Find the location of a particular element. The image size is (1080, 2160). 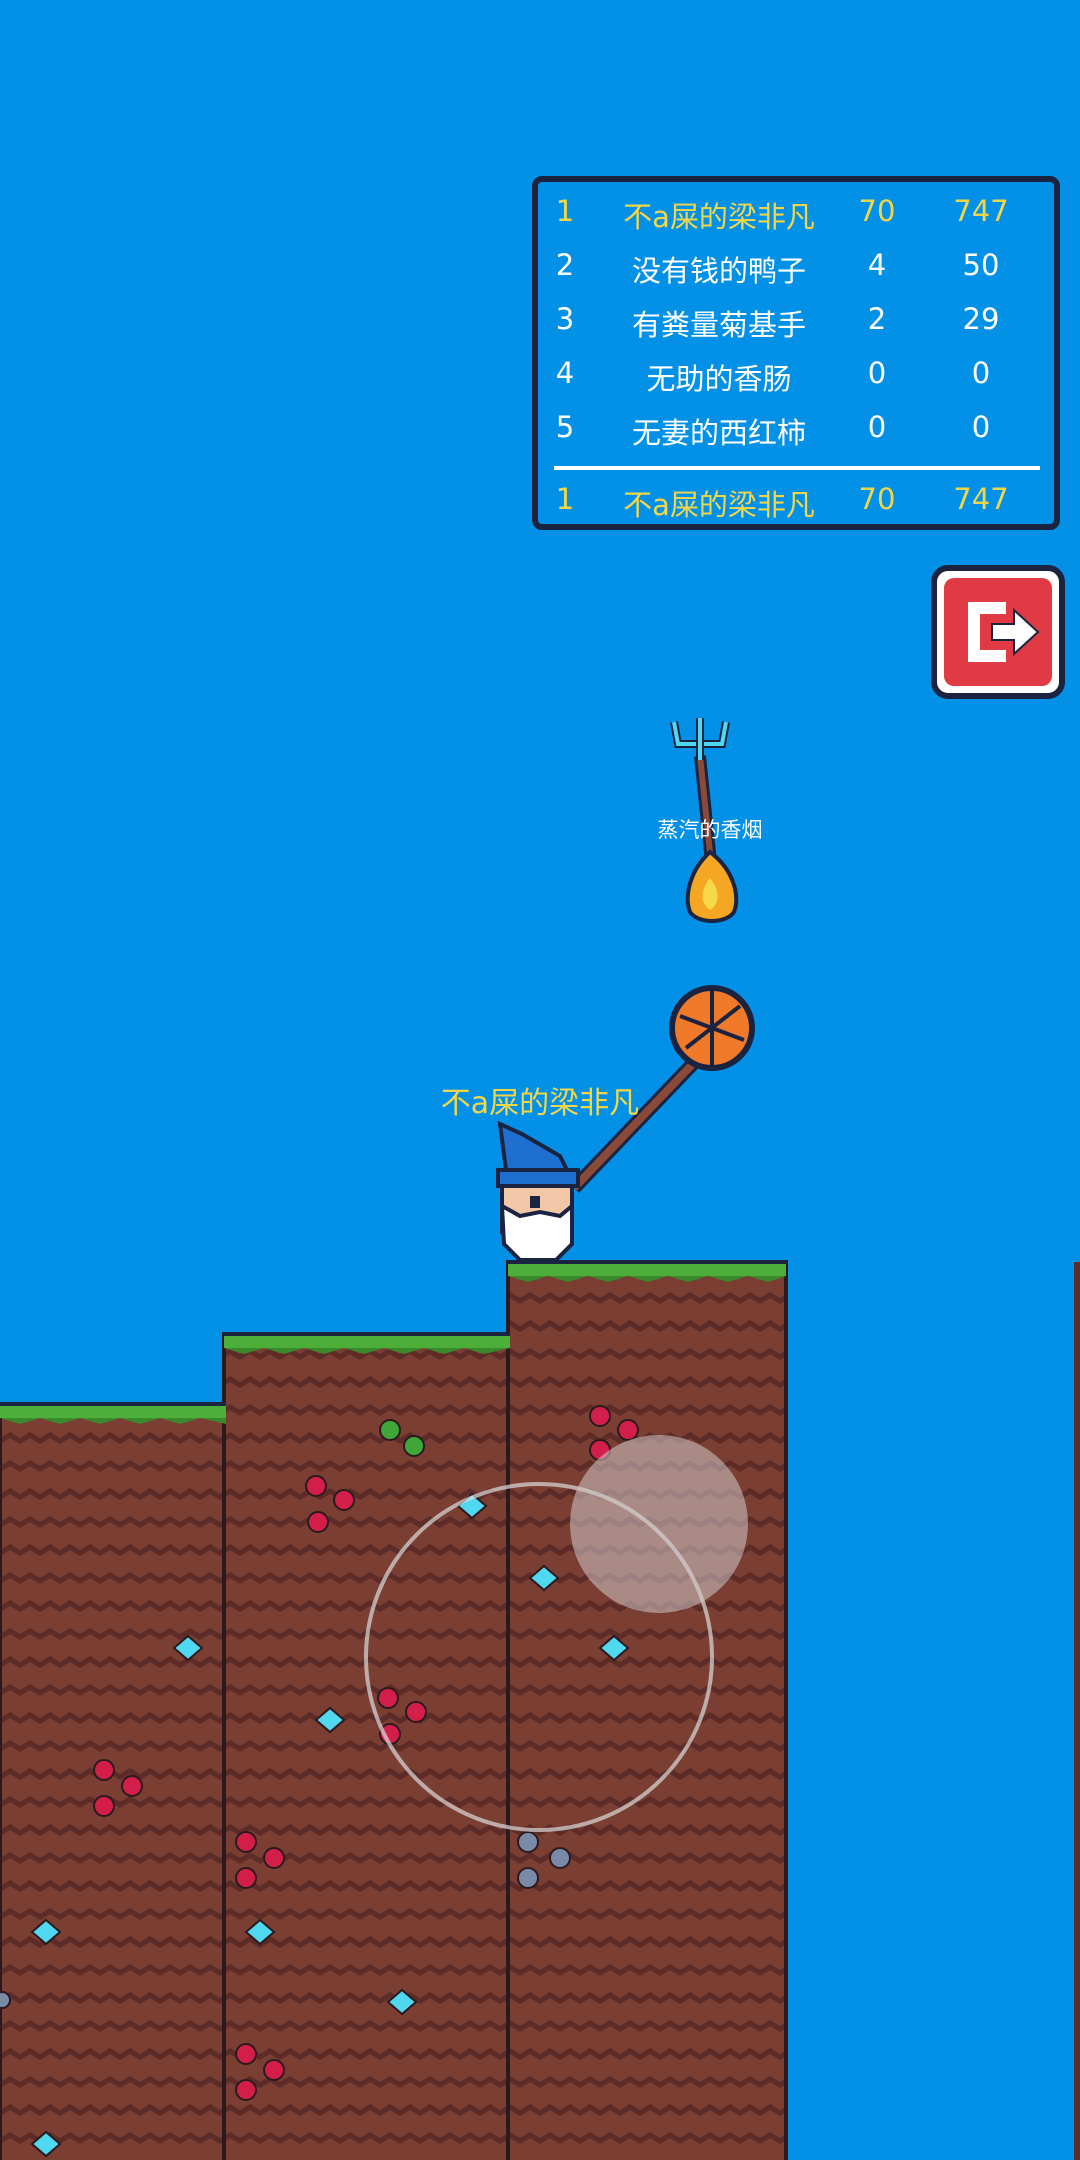

rank: 4 is located at coordinates (565, 373).